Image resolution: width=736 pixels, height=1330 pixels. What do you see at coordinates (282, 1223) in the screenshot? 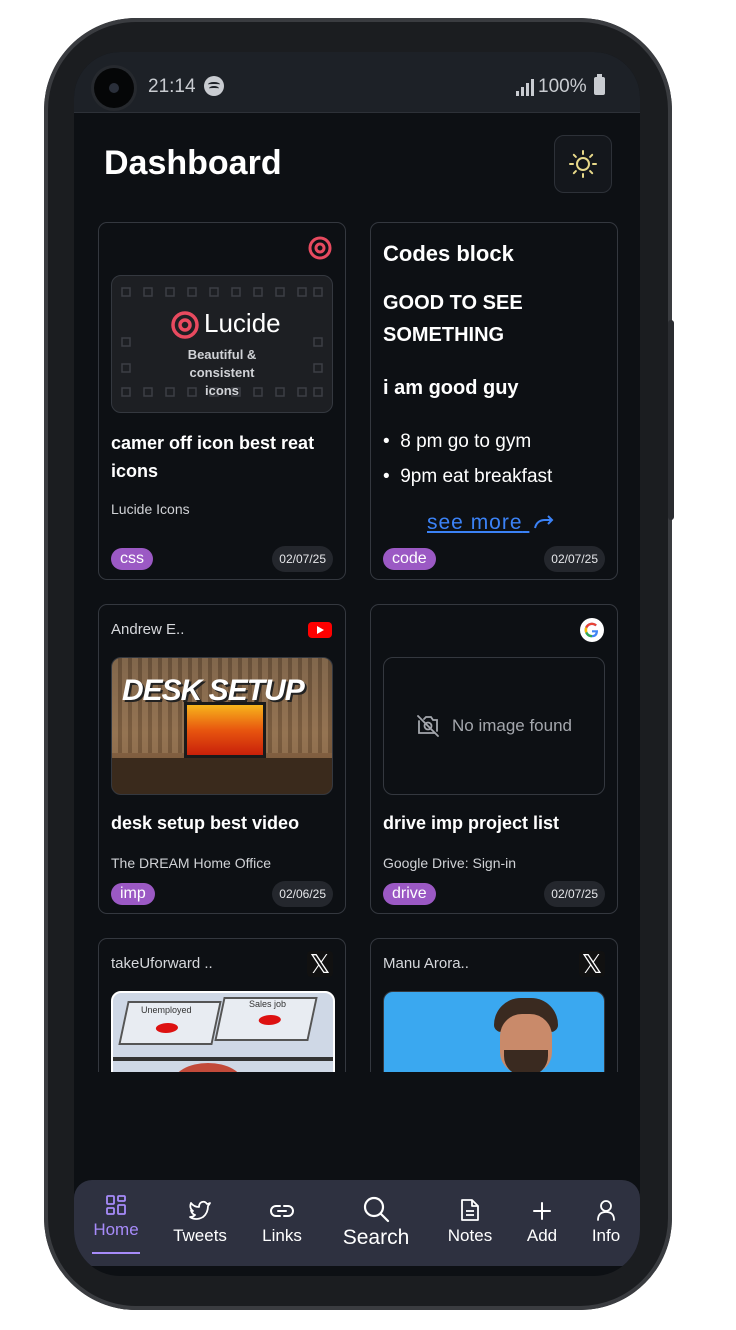
I see `nav-links: Links` at bounding box center [282, 1223].